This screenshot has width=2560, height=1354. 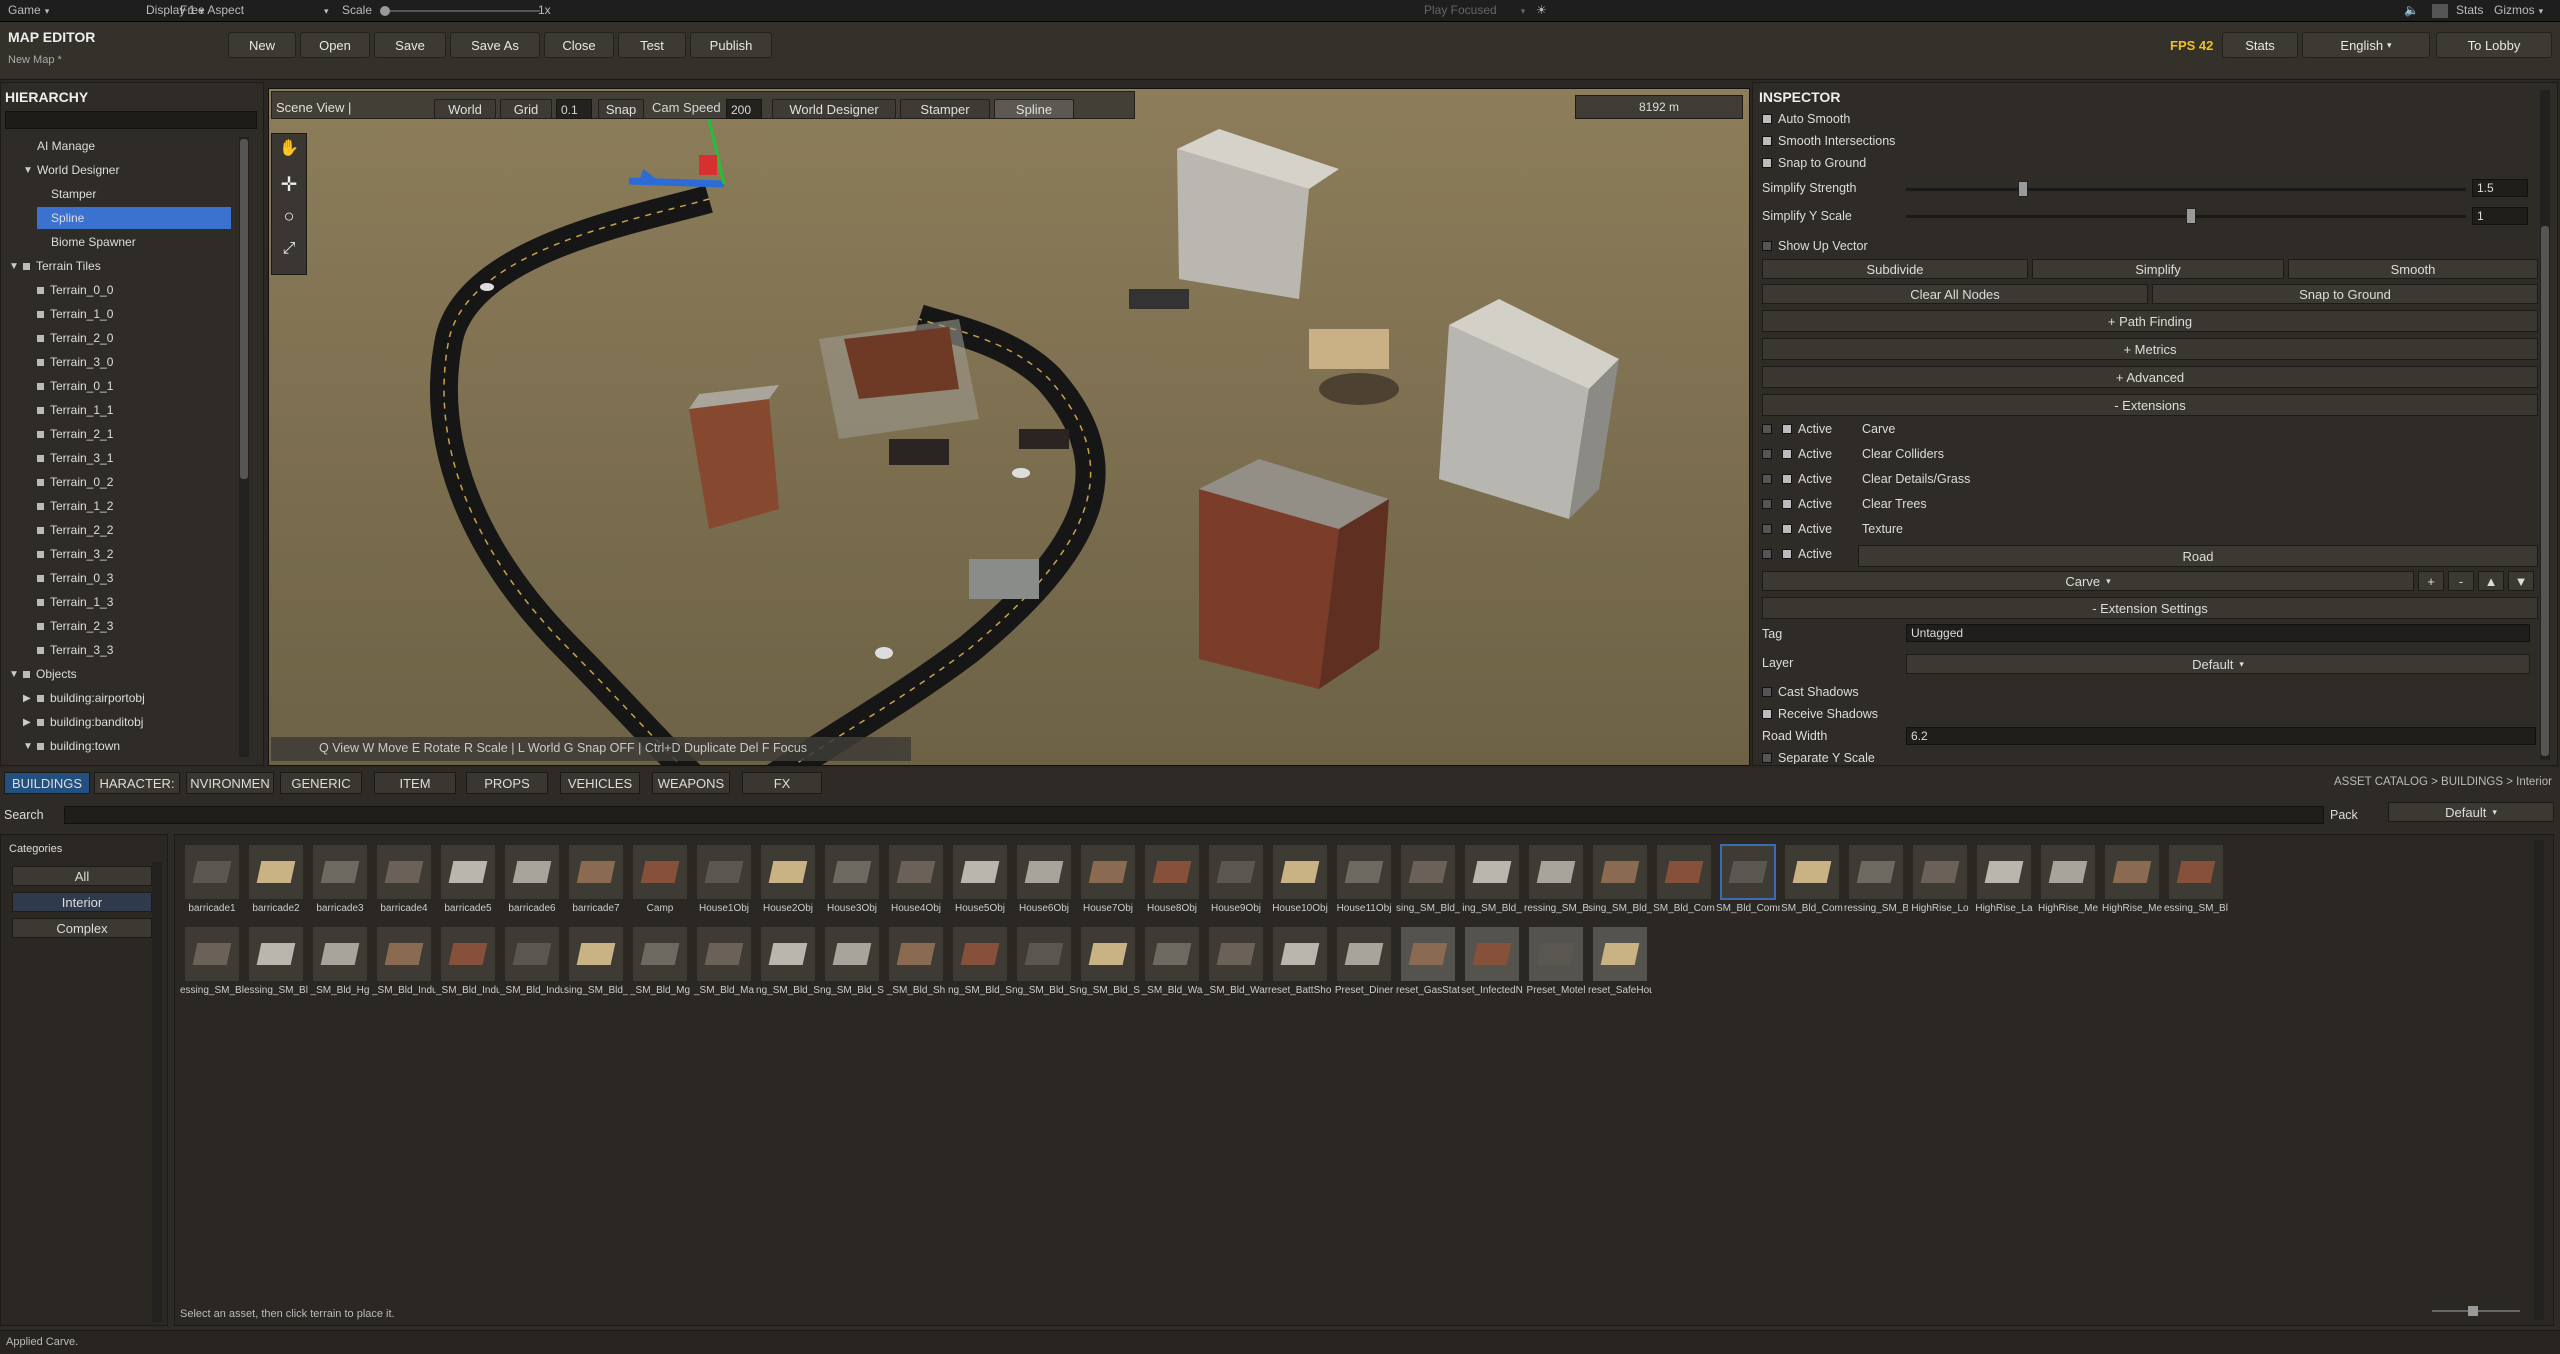 I want to click on hierarchy-item: Terrain_0_0, so click(x=68, y=290).